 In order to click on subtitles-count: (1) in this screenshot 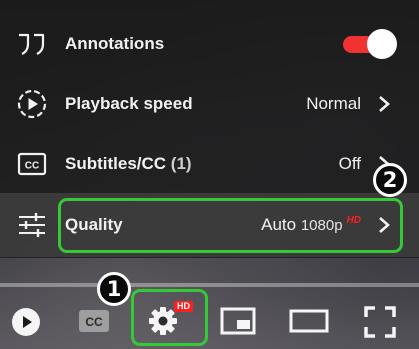, I will do `click(181, 163)`.